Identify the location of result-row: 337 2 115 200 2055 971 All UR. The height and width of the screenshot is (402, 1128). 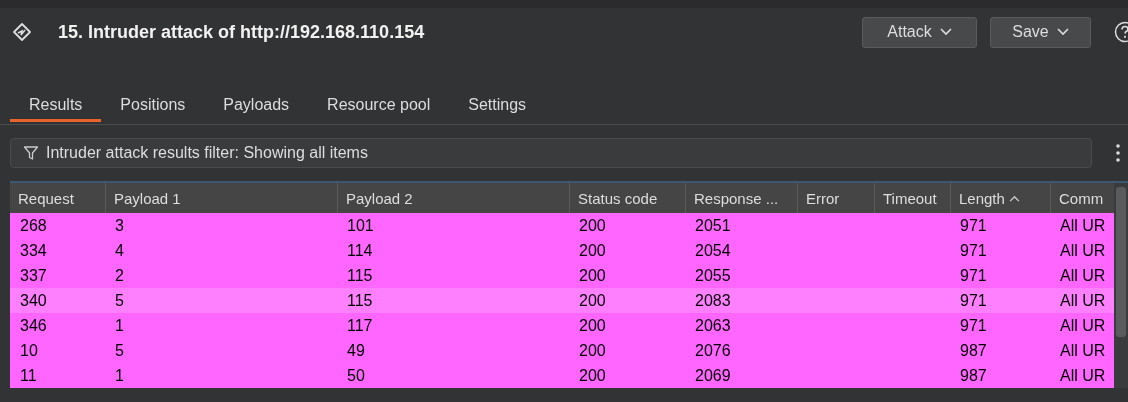
(562, 275).